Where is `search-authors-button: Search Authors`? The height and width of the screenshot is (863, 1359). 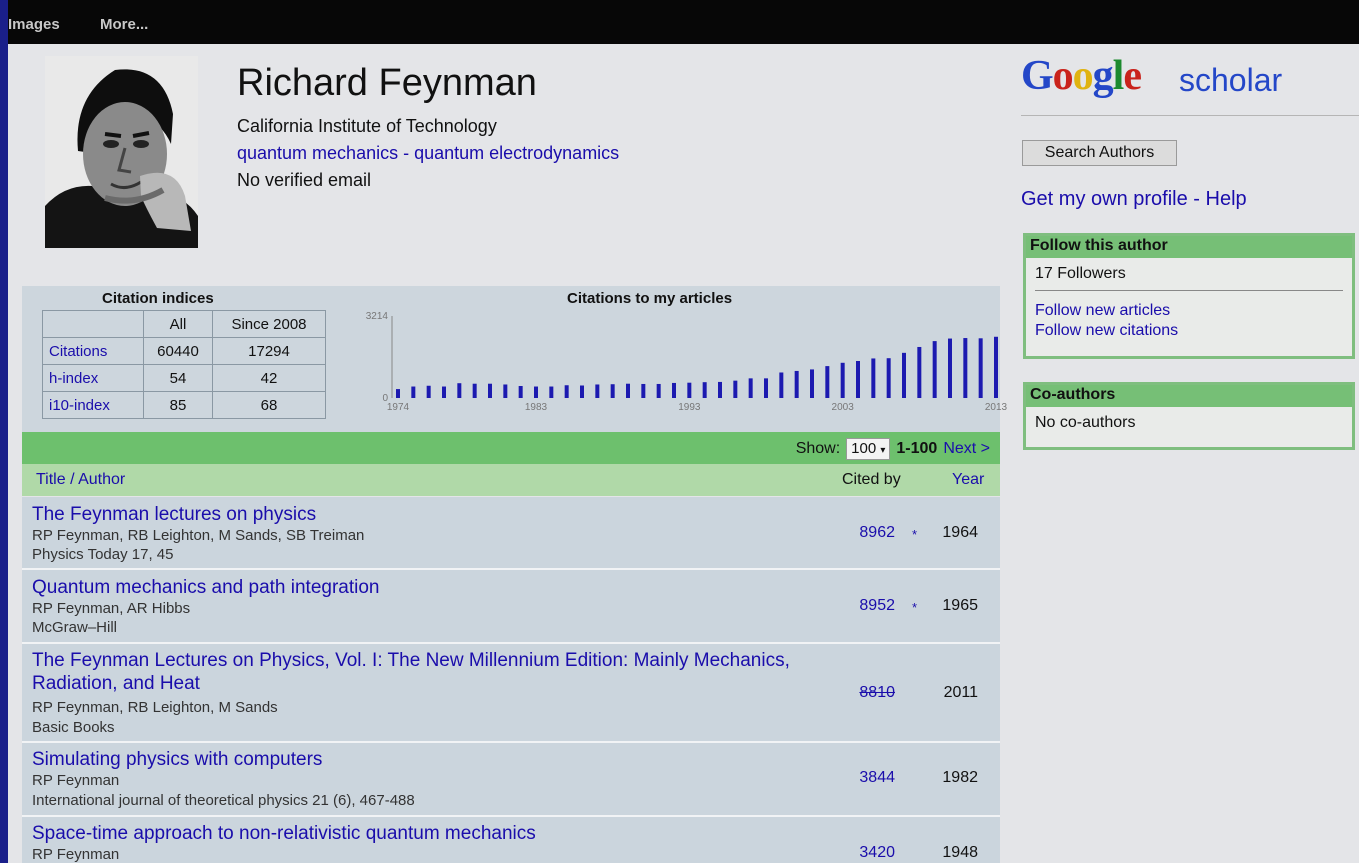 search-authors-button: Search Authors is located at coordinates (1099, 153).